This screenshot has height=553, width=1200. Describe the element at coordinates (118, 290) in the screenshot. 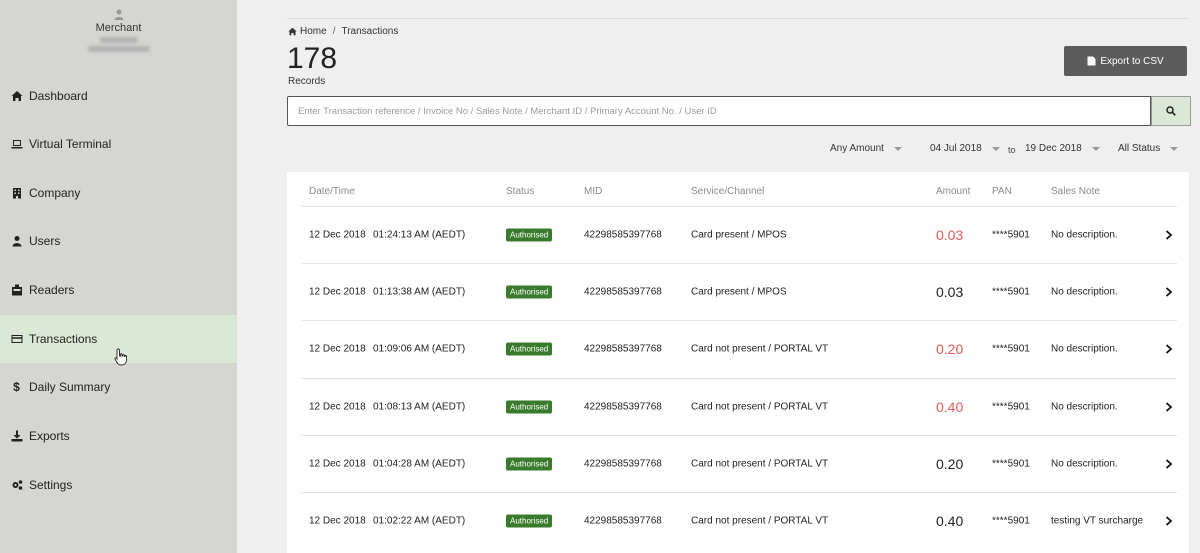

I see `sidebar-item-readers: Readers` at that location.